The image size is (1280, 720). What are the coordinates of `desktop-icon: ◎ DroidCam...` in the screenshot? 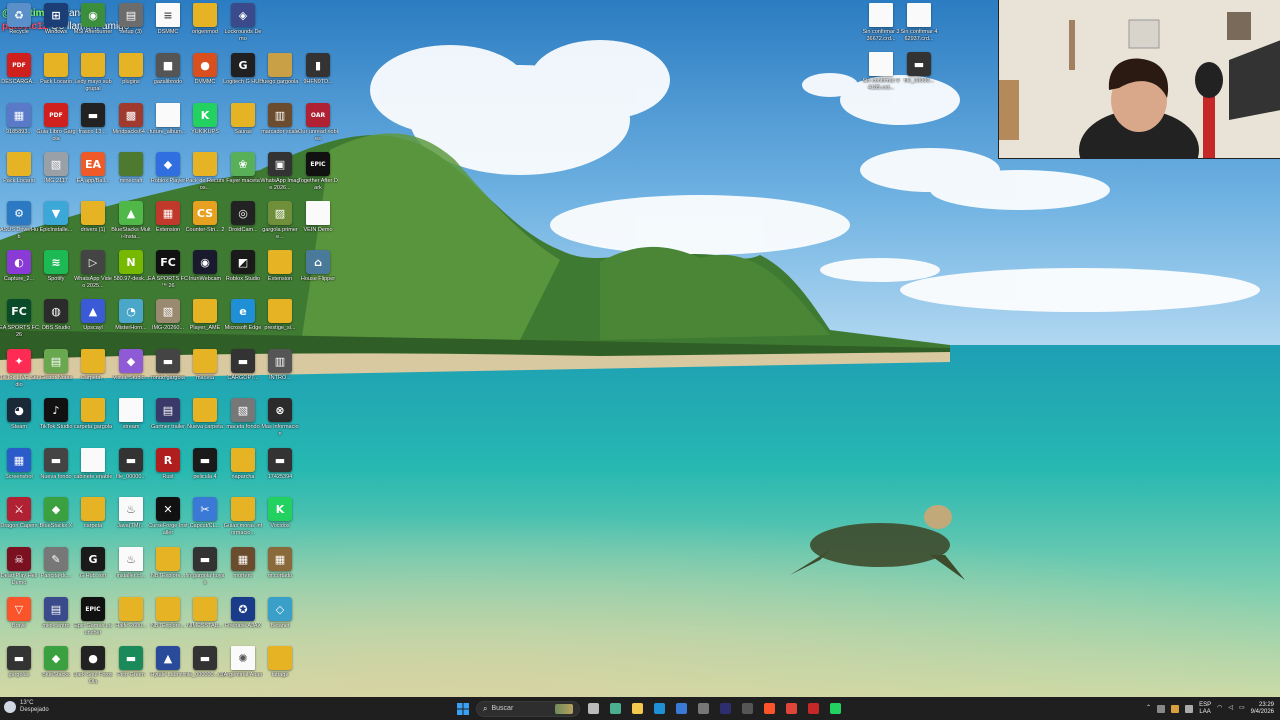 It's located at (243, 226).